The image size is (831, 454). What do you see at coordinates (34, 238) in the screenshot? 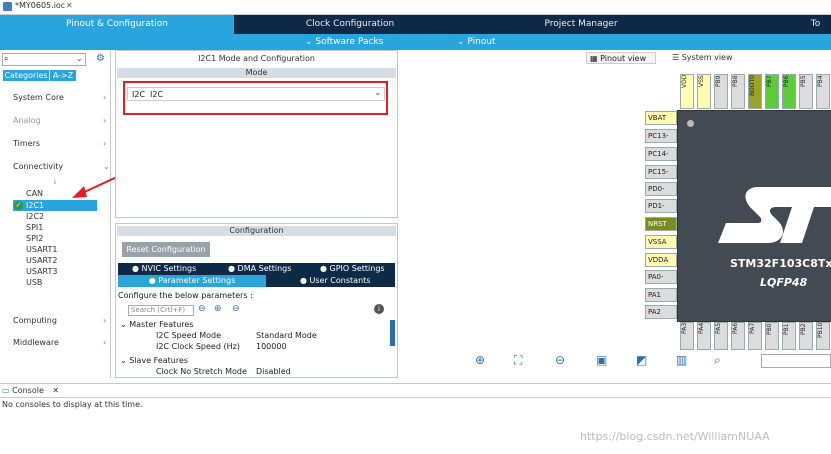
I see `connectivity-item-spi2: SPI2` at bounding box center [34, 238].